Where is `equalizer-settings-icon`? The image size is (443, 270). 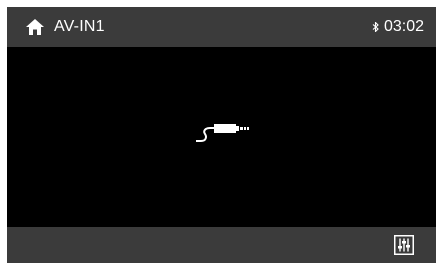 equalizer-settings-icon is located at coordinates (404, 245).